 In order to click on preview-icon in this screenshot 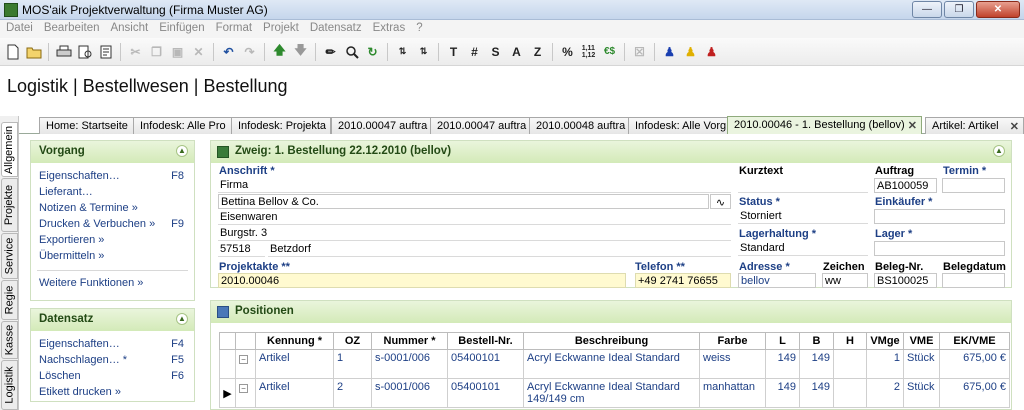, I will do `click(105, 52)`.